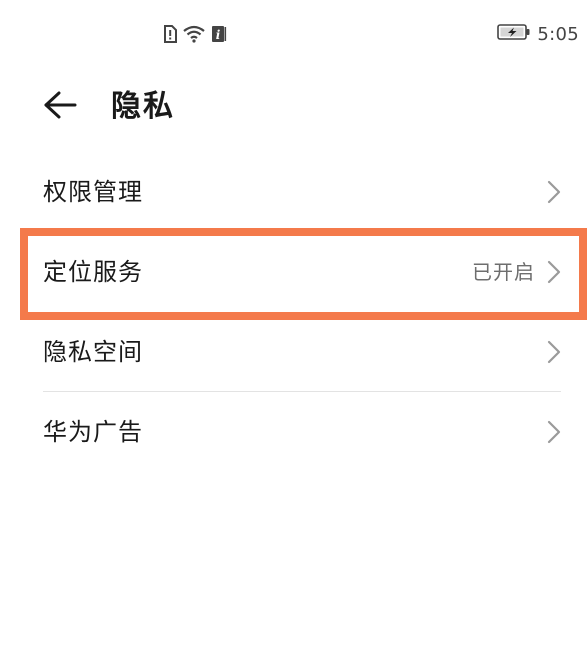 The height and width of the screenshot is (647, 587). I want to click on info-icon: i, so click(219, 34).